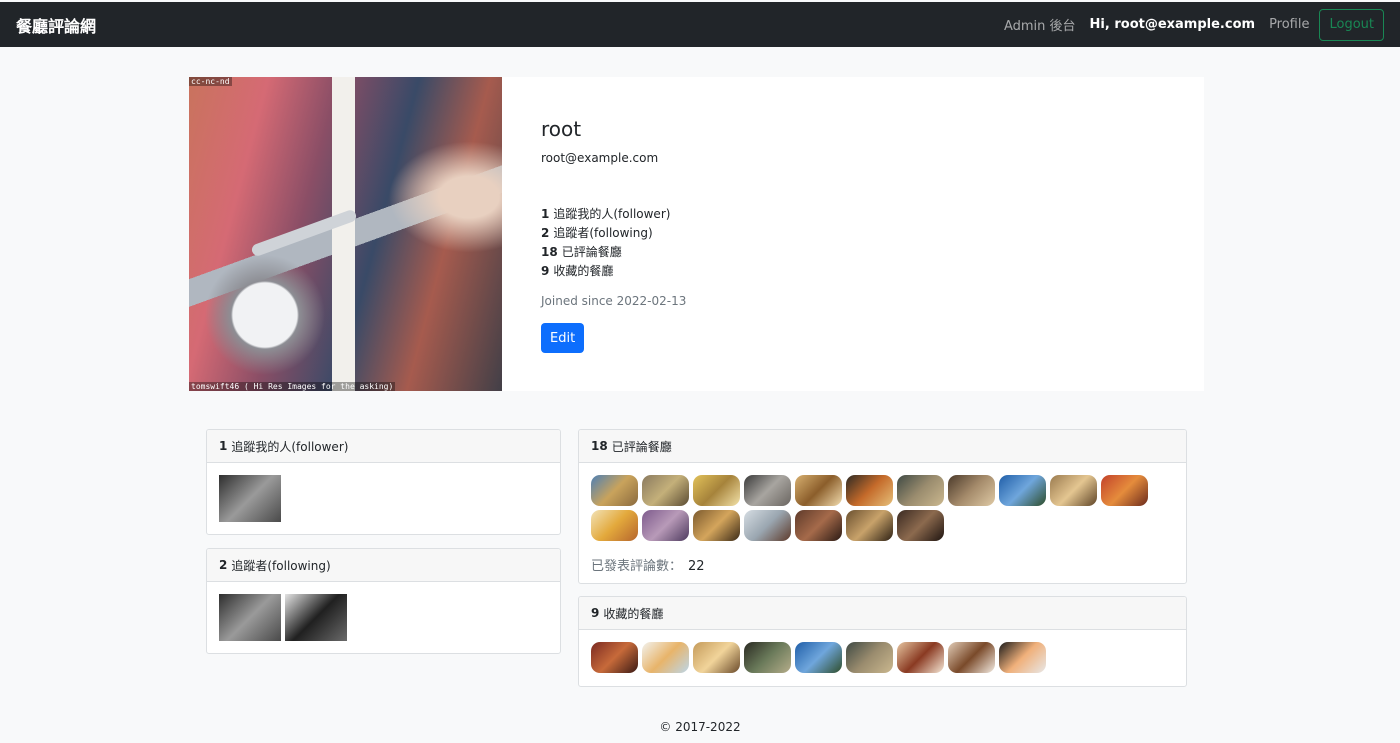 The width and height of the screenshot is (1400, 743). What do you see at coordinates (633, 613) in the screenshot?
I see `favorites-title: 收藏的餐廳` at bounding box center [633, 613].